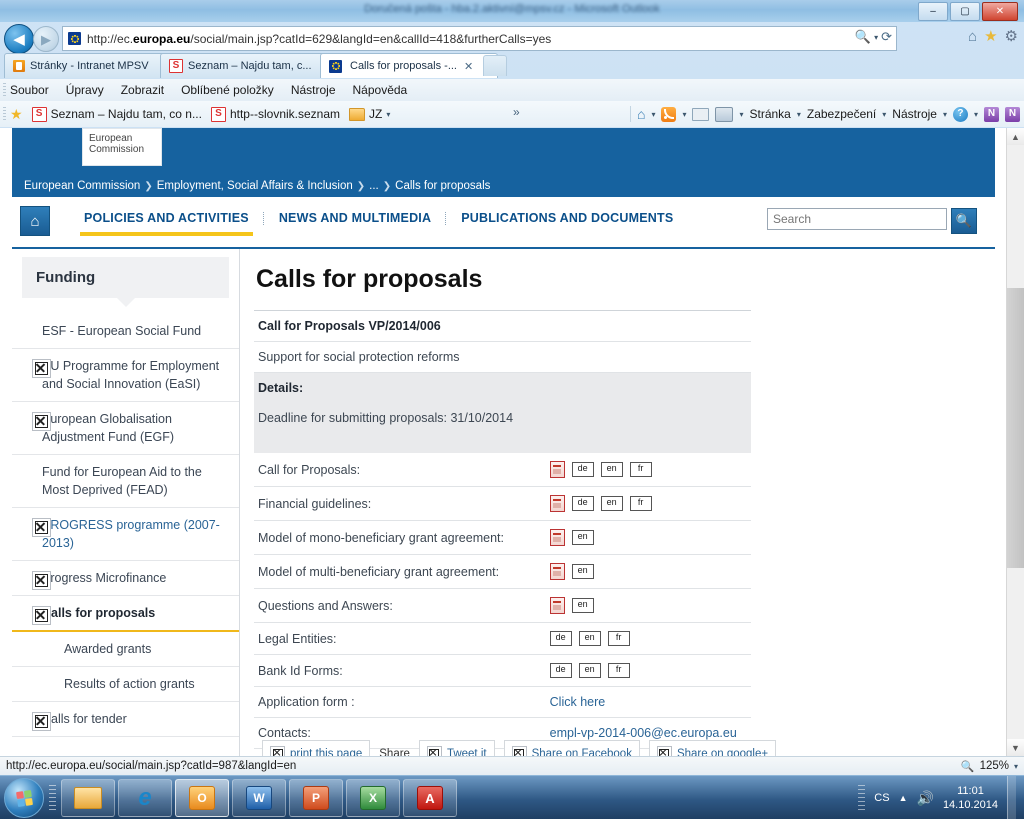  I want to click on application-form-link: Click here, so click(578, 702).